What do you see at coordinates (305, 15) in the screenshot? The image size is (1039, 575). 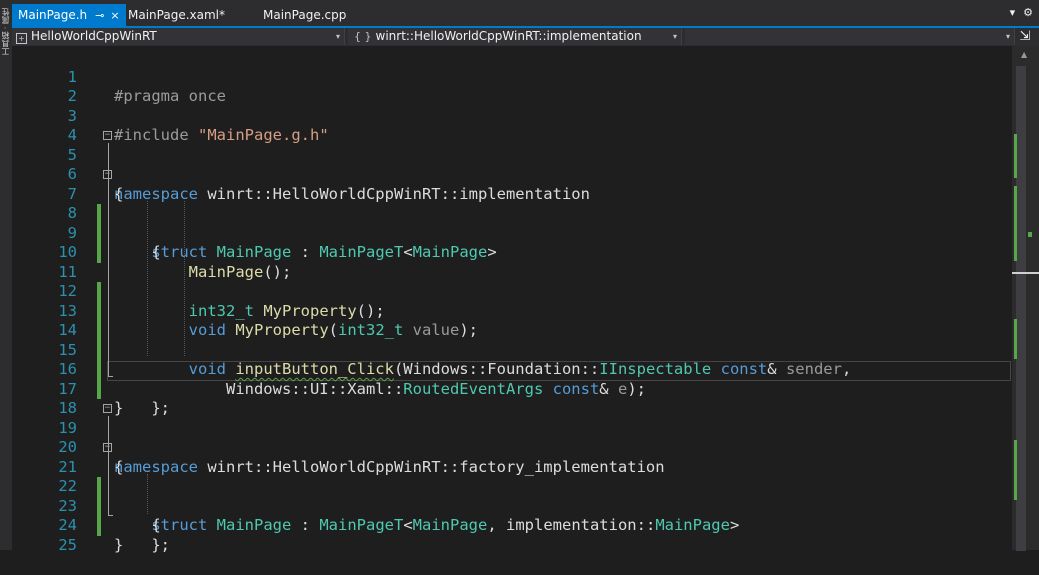 I see `tab-label: MainPage.cpp` at bounding box center [305, 15].